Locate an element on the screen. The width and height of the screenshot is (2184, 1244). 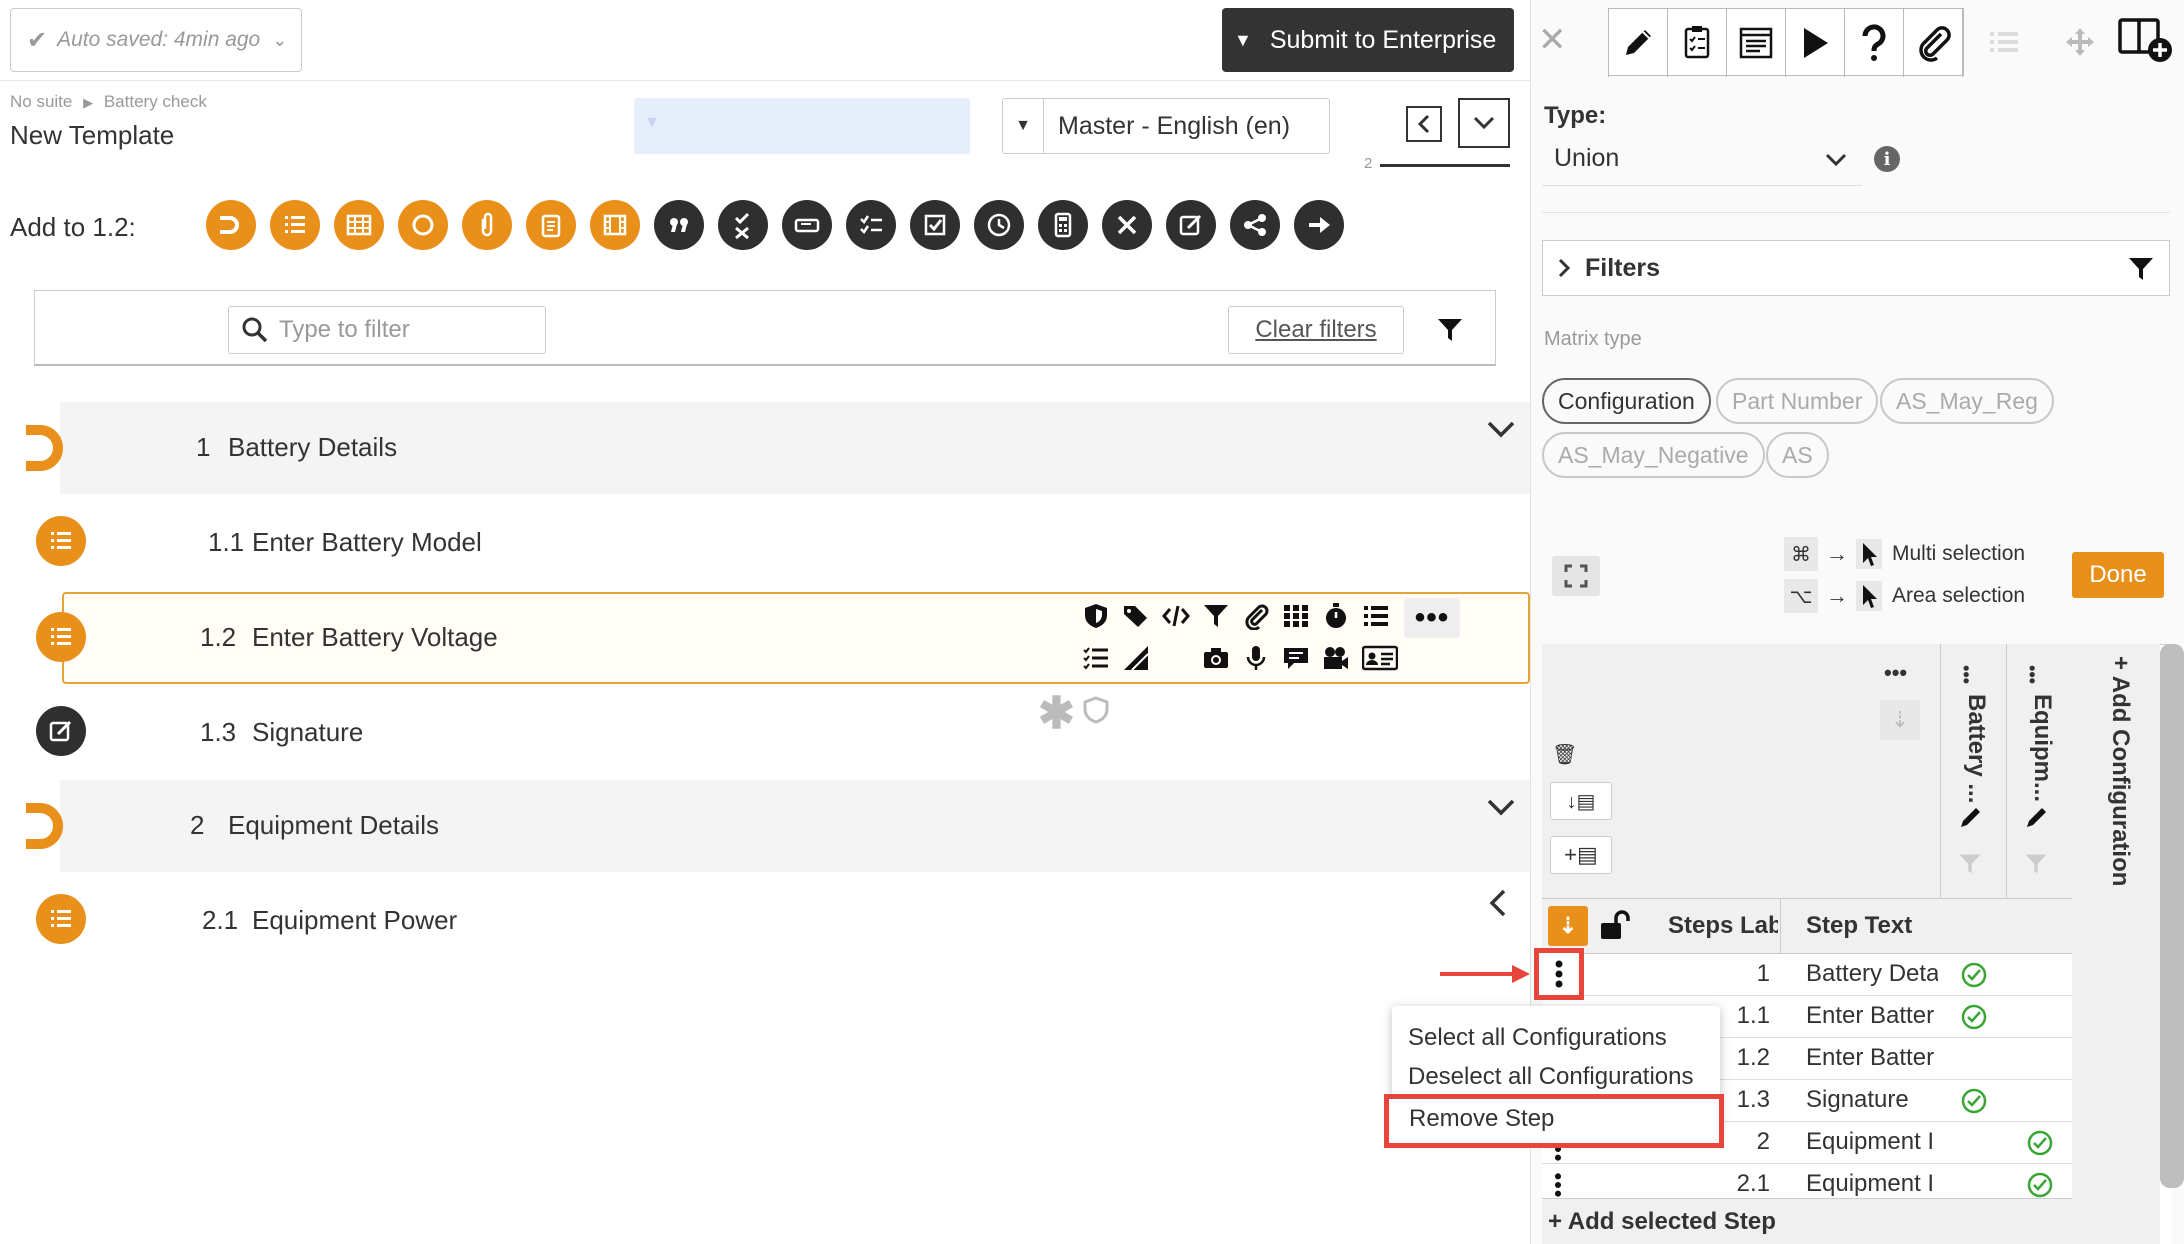
attach-tool-button is located at coordinates (1933, 43).